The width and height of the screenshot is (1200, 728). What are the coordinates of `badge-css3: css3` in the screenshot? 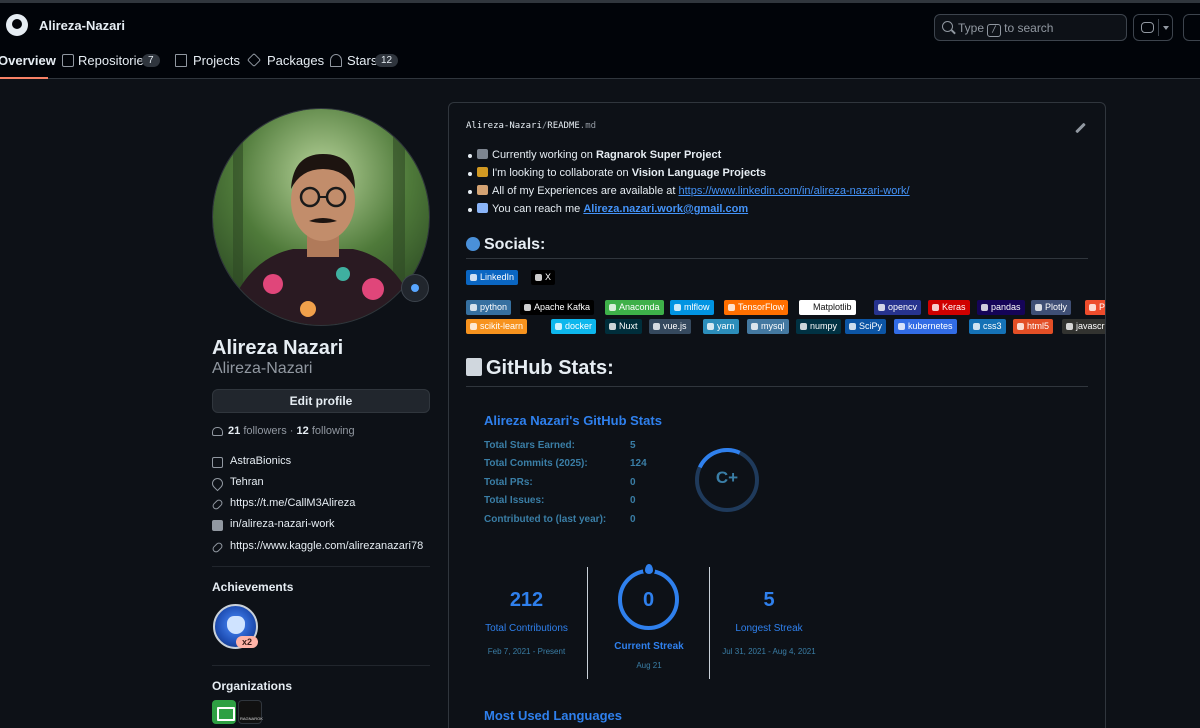 It's located at (987, 326).